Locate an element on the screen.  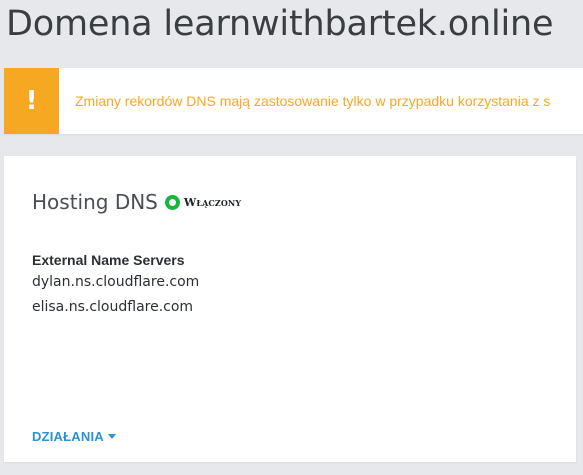
actions-dropdown-button: DZIAŁANIA is located at coordinates (74, 436).